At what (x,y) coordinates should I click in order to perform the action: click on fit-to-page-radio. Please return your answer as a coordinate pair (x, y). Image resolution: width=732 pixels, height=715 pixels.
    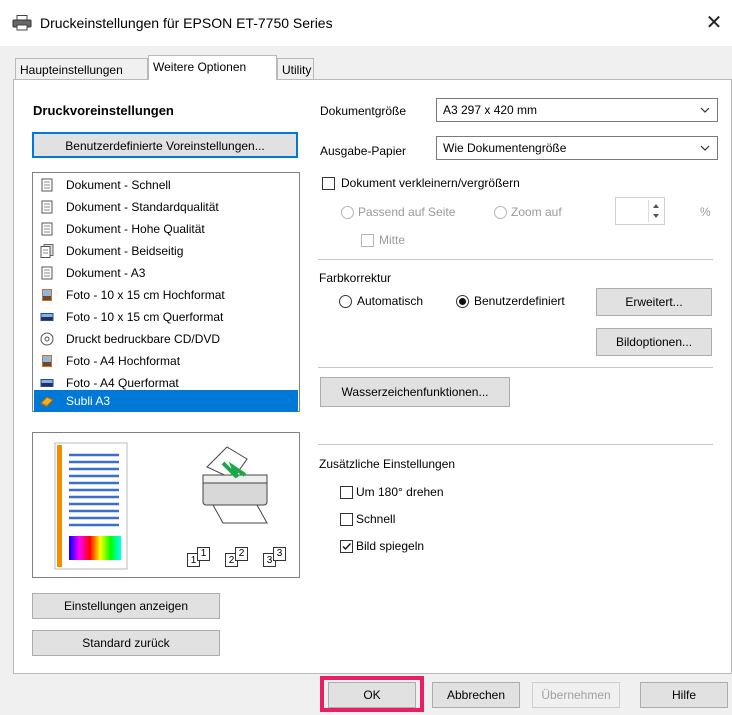
    Looking at the image, I should click on (347, 212).